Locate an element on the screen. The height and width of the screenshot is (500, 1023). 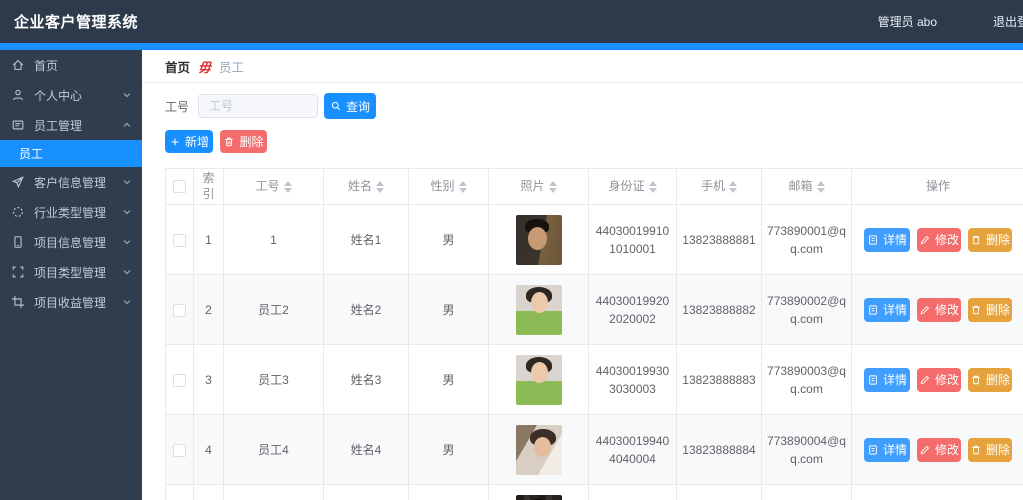
select-all-cell is located at coordinates (179, 186).